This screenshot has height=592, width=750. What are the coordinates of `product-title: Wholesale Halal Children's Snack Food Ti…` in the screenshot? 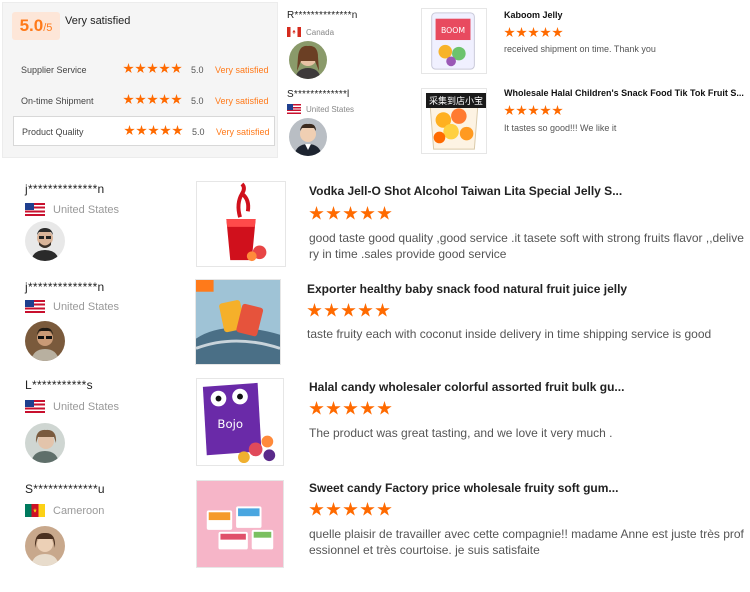 It's located at (624, 93).